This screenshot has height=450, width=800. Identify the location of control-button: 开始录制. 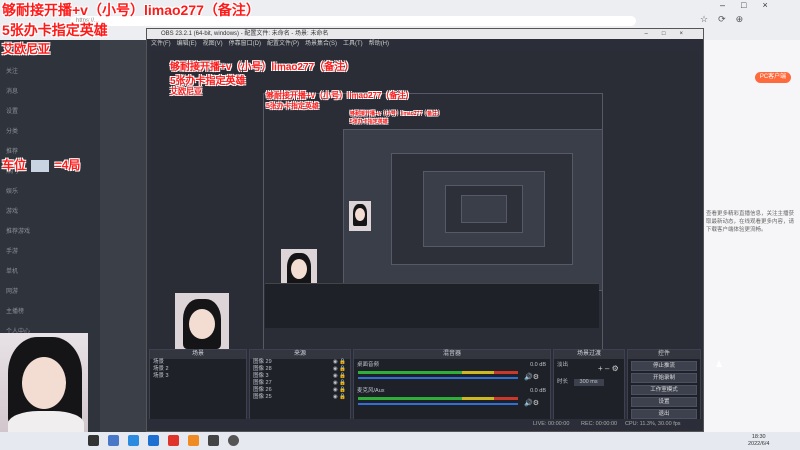
(664, 378).